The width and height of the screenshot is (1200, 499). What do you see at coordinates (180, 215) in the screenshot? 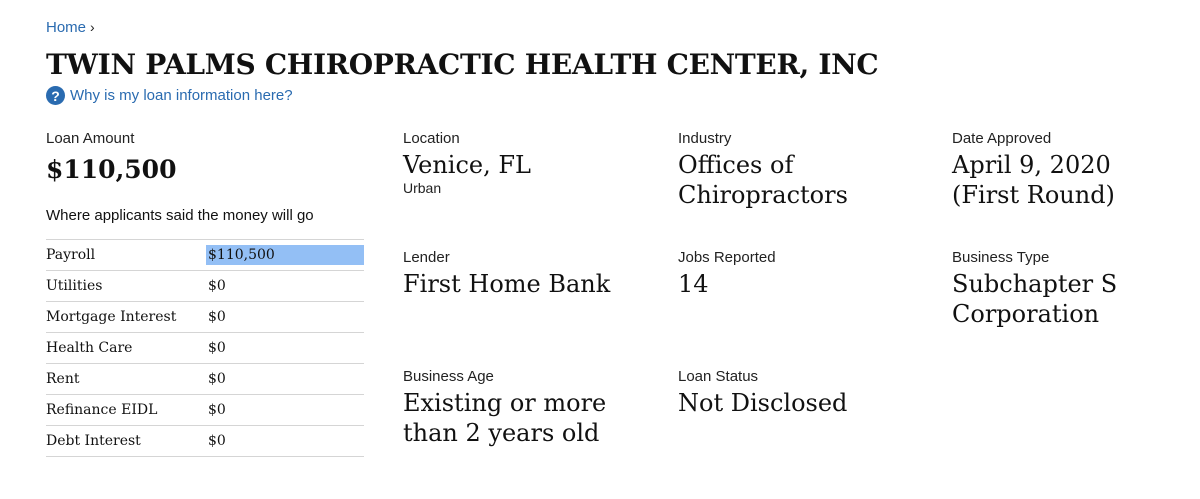
I see `uses-heading: Where applicants said the money will go` at bounding box center [180, 215].